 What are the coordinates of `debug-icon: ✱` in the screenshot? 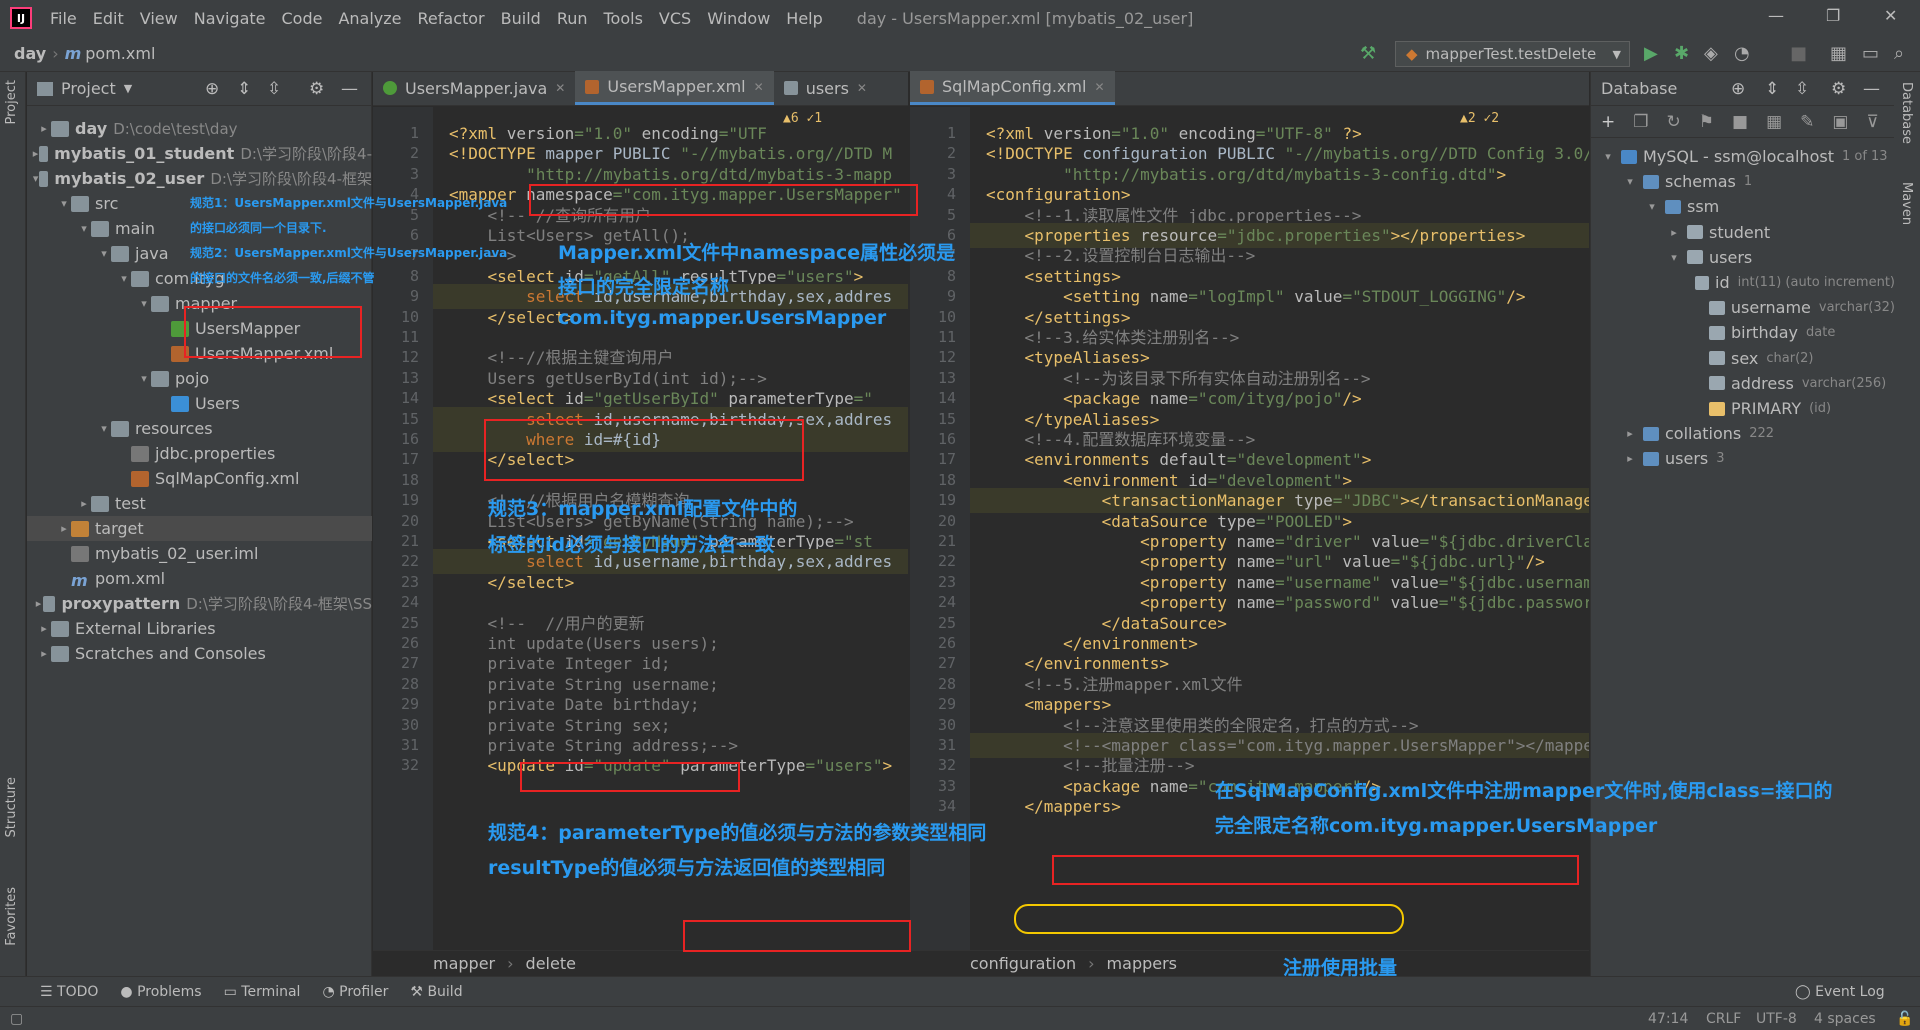 It's located at (1681, 53).